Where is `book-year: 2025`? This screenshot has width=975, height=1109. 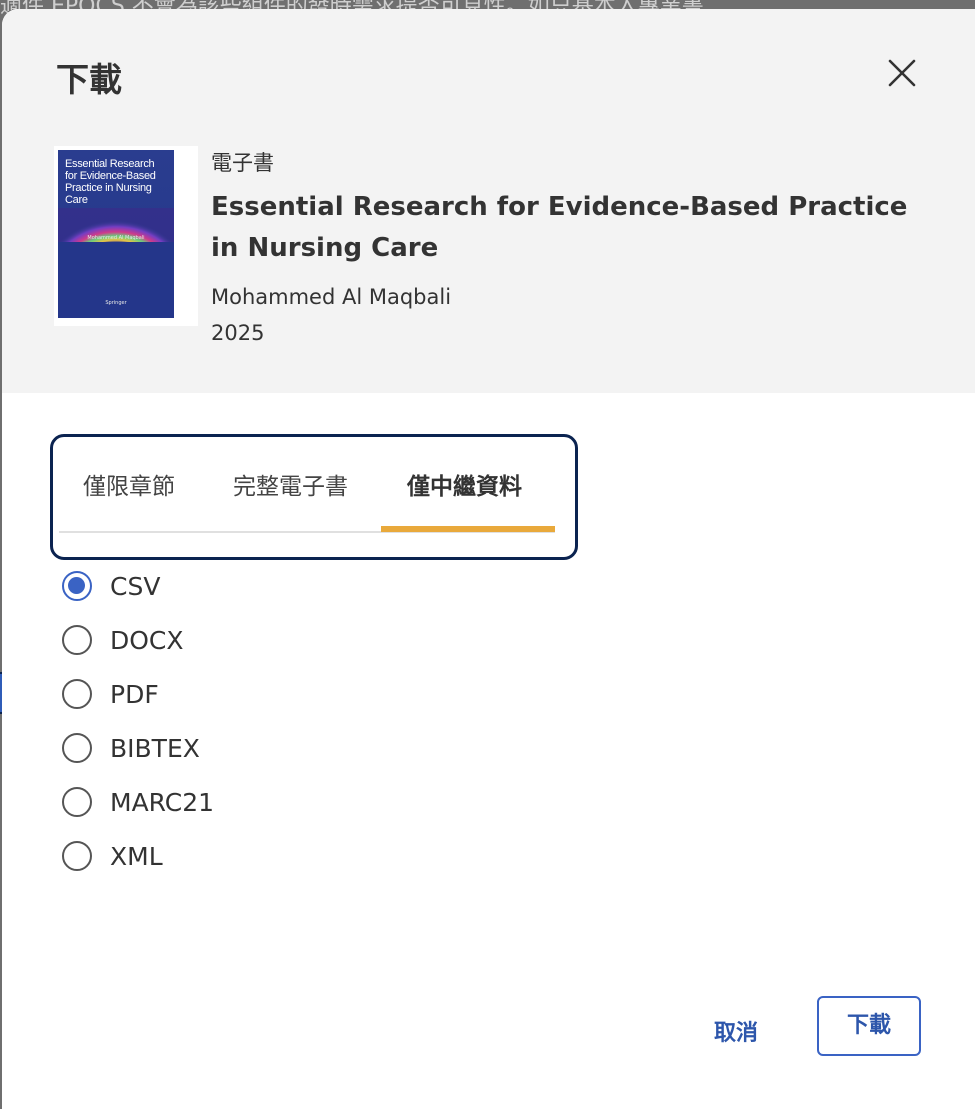
book-year: 2025 is located at coordinates (238, 333).